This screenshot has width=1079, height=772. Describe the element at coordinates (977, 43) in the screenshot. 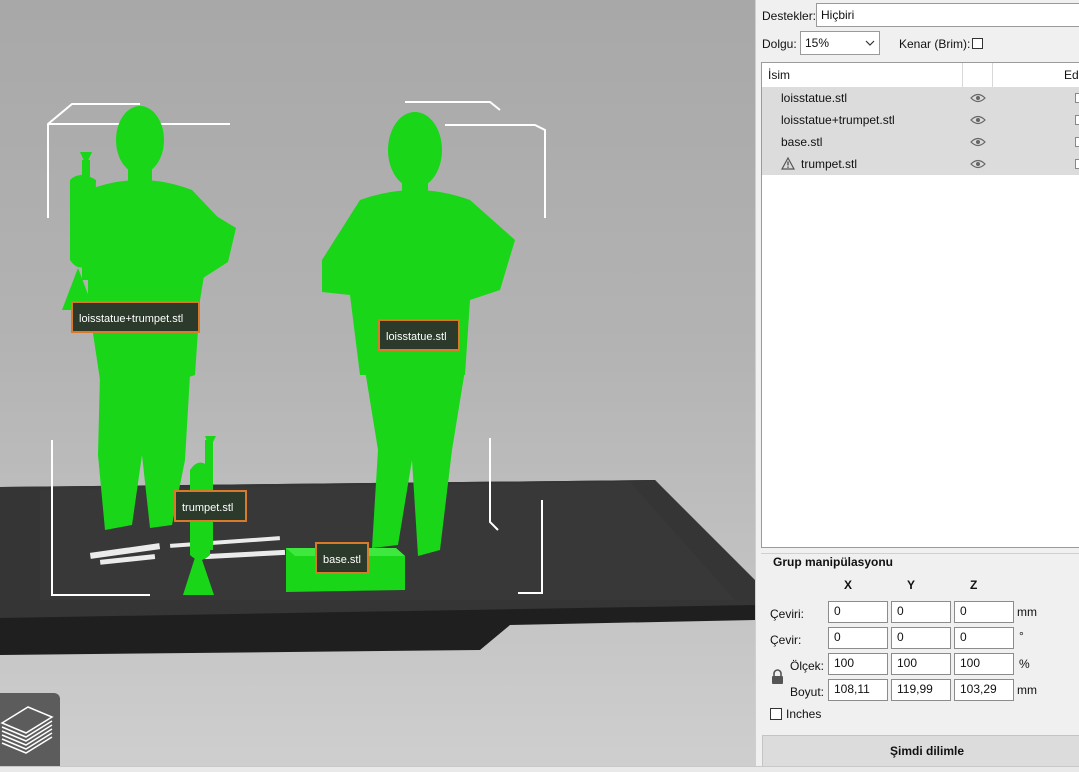

I see `brim-checkbox` at that location.